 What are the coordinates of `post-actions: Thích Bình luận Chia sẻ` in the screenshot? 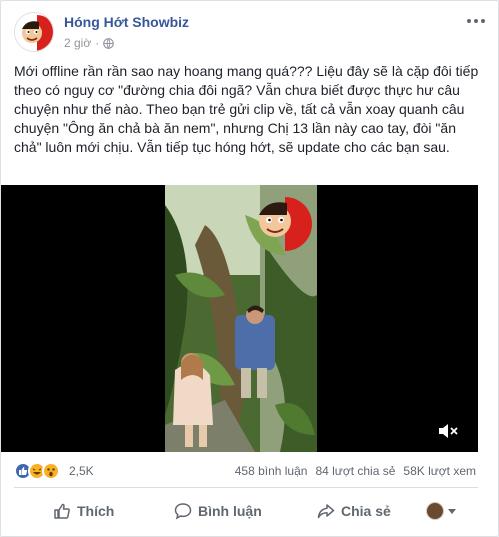 It's located at (246, 512).